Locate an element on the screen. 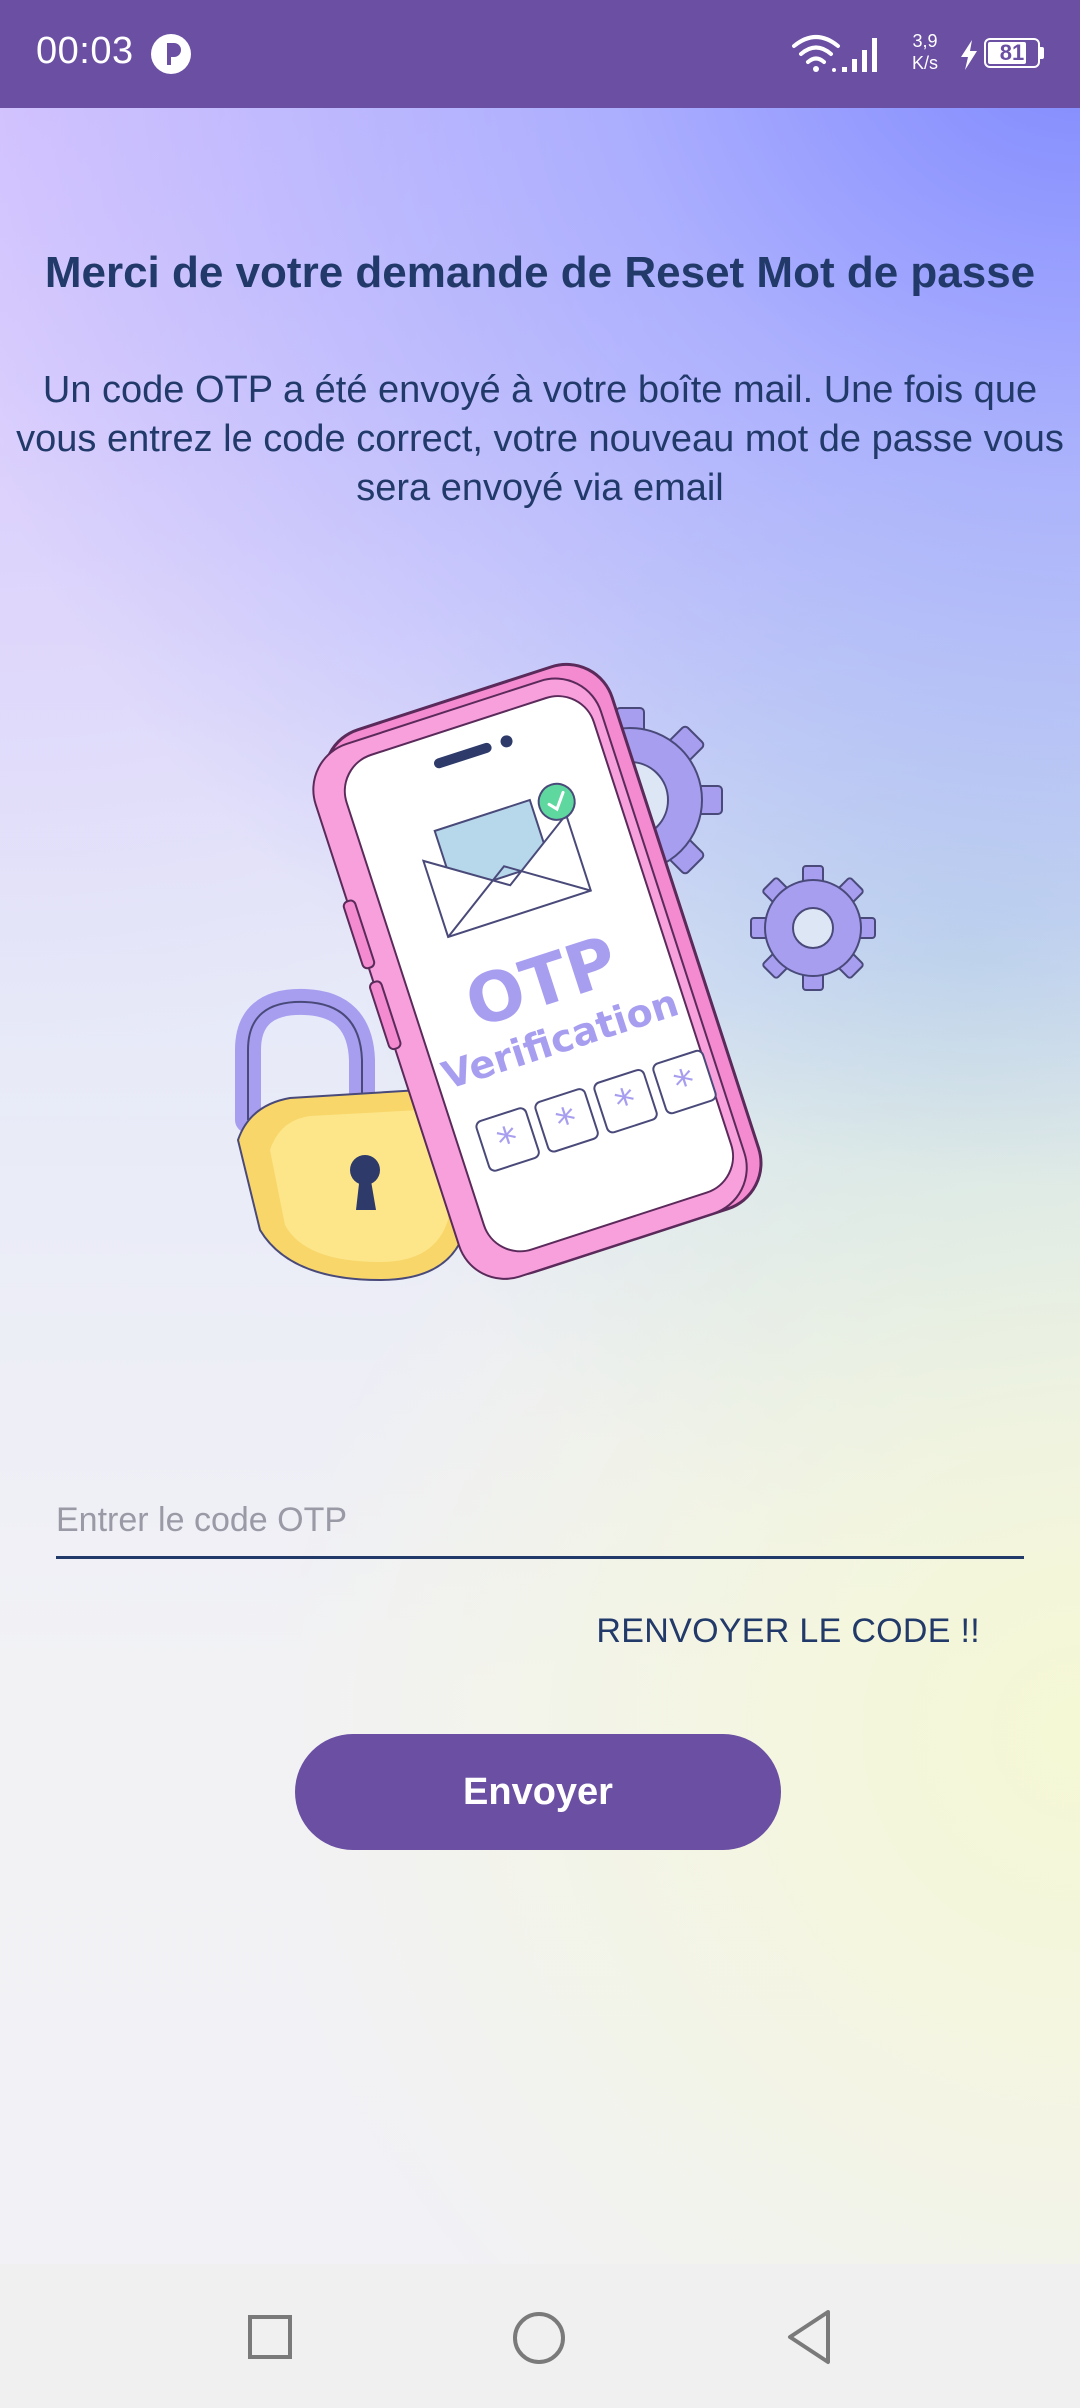 This screenshot has height=2408, width=1080. cellular-signal-icon is located at coordinates (859, 55).